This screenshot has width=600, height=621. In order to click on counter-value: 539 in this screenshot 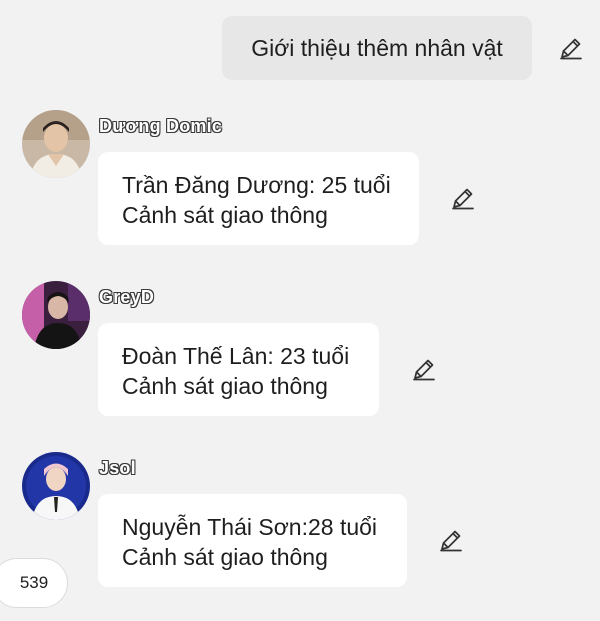, I will do `click(34, 582)`.